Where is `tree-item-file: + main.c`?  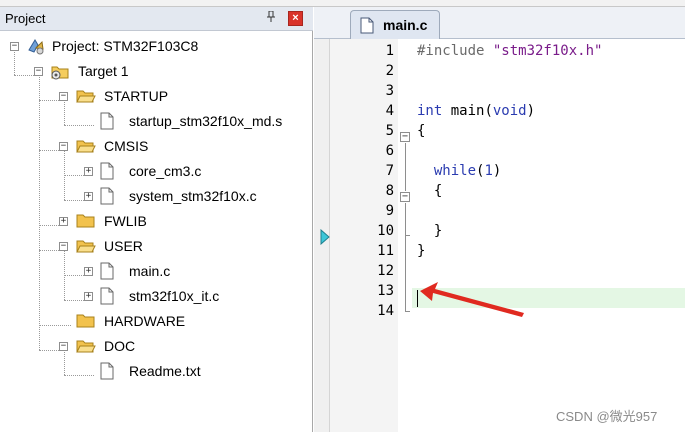 tree-item-file: + main.c is located at coordinates (150, 271).